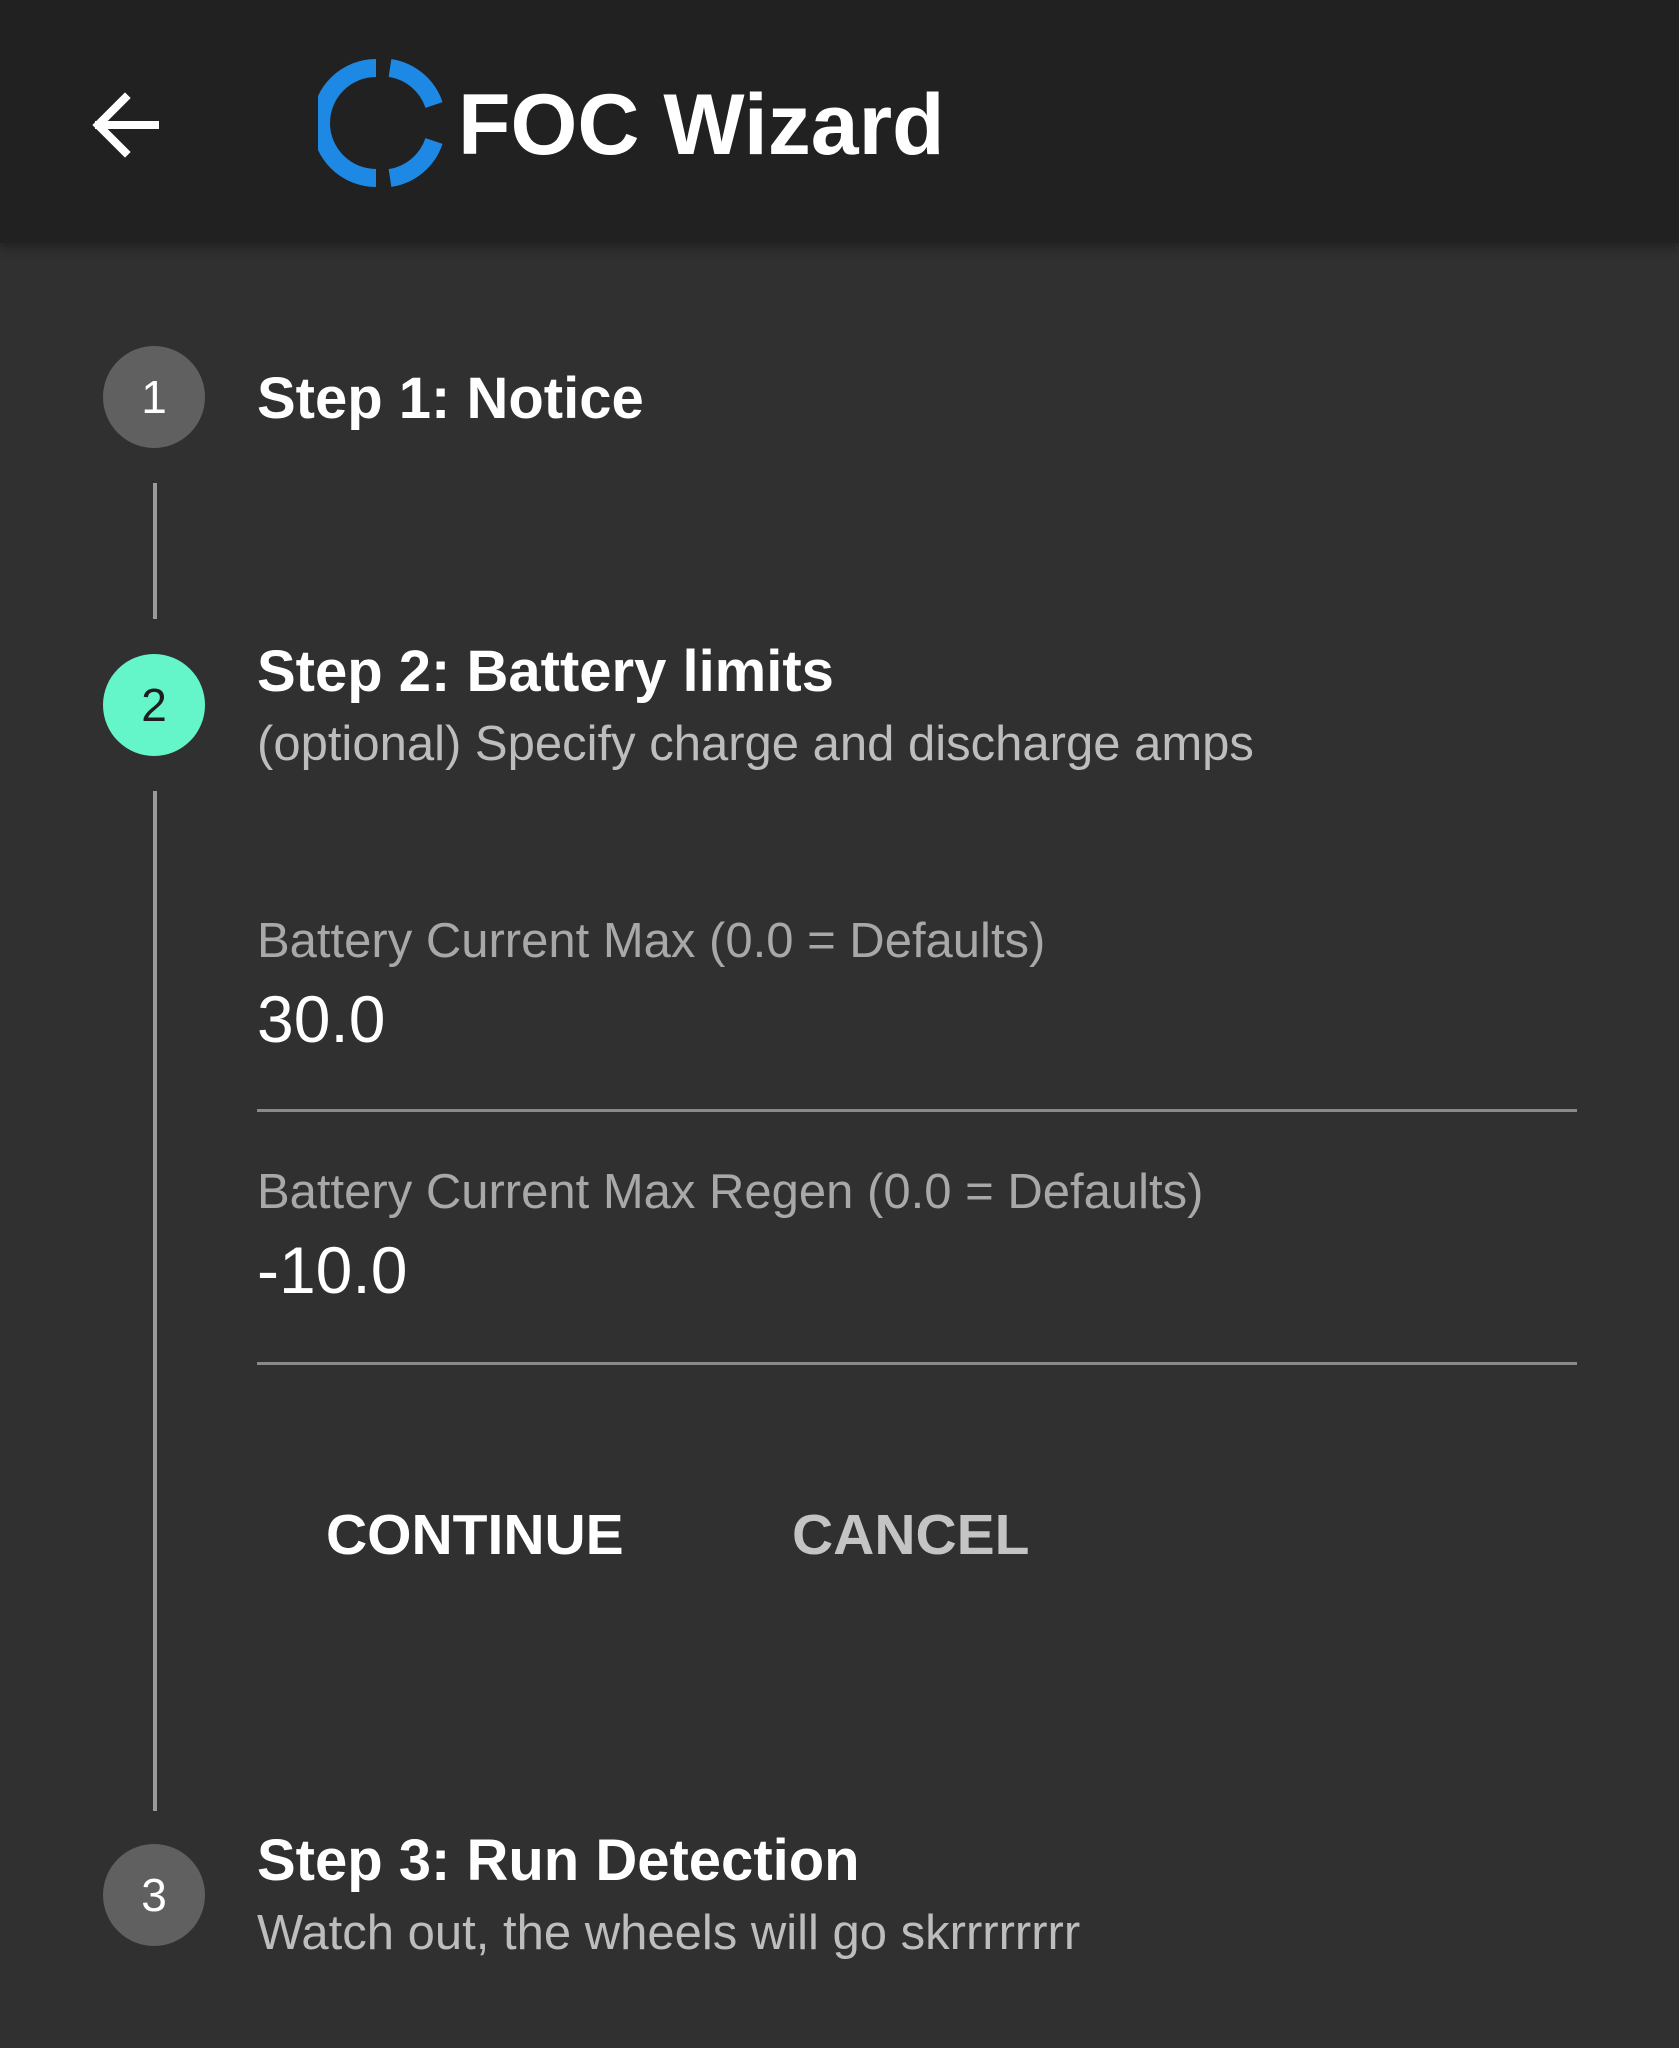 Image resolution: width=1679 pixels, height=2048 pixels. I want to click on step-3-subtitle: Watch out, the wheels will go skrrrrrrrr, so click(669, 1933).